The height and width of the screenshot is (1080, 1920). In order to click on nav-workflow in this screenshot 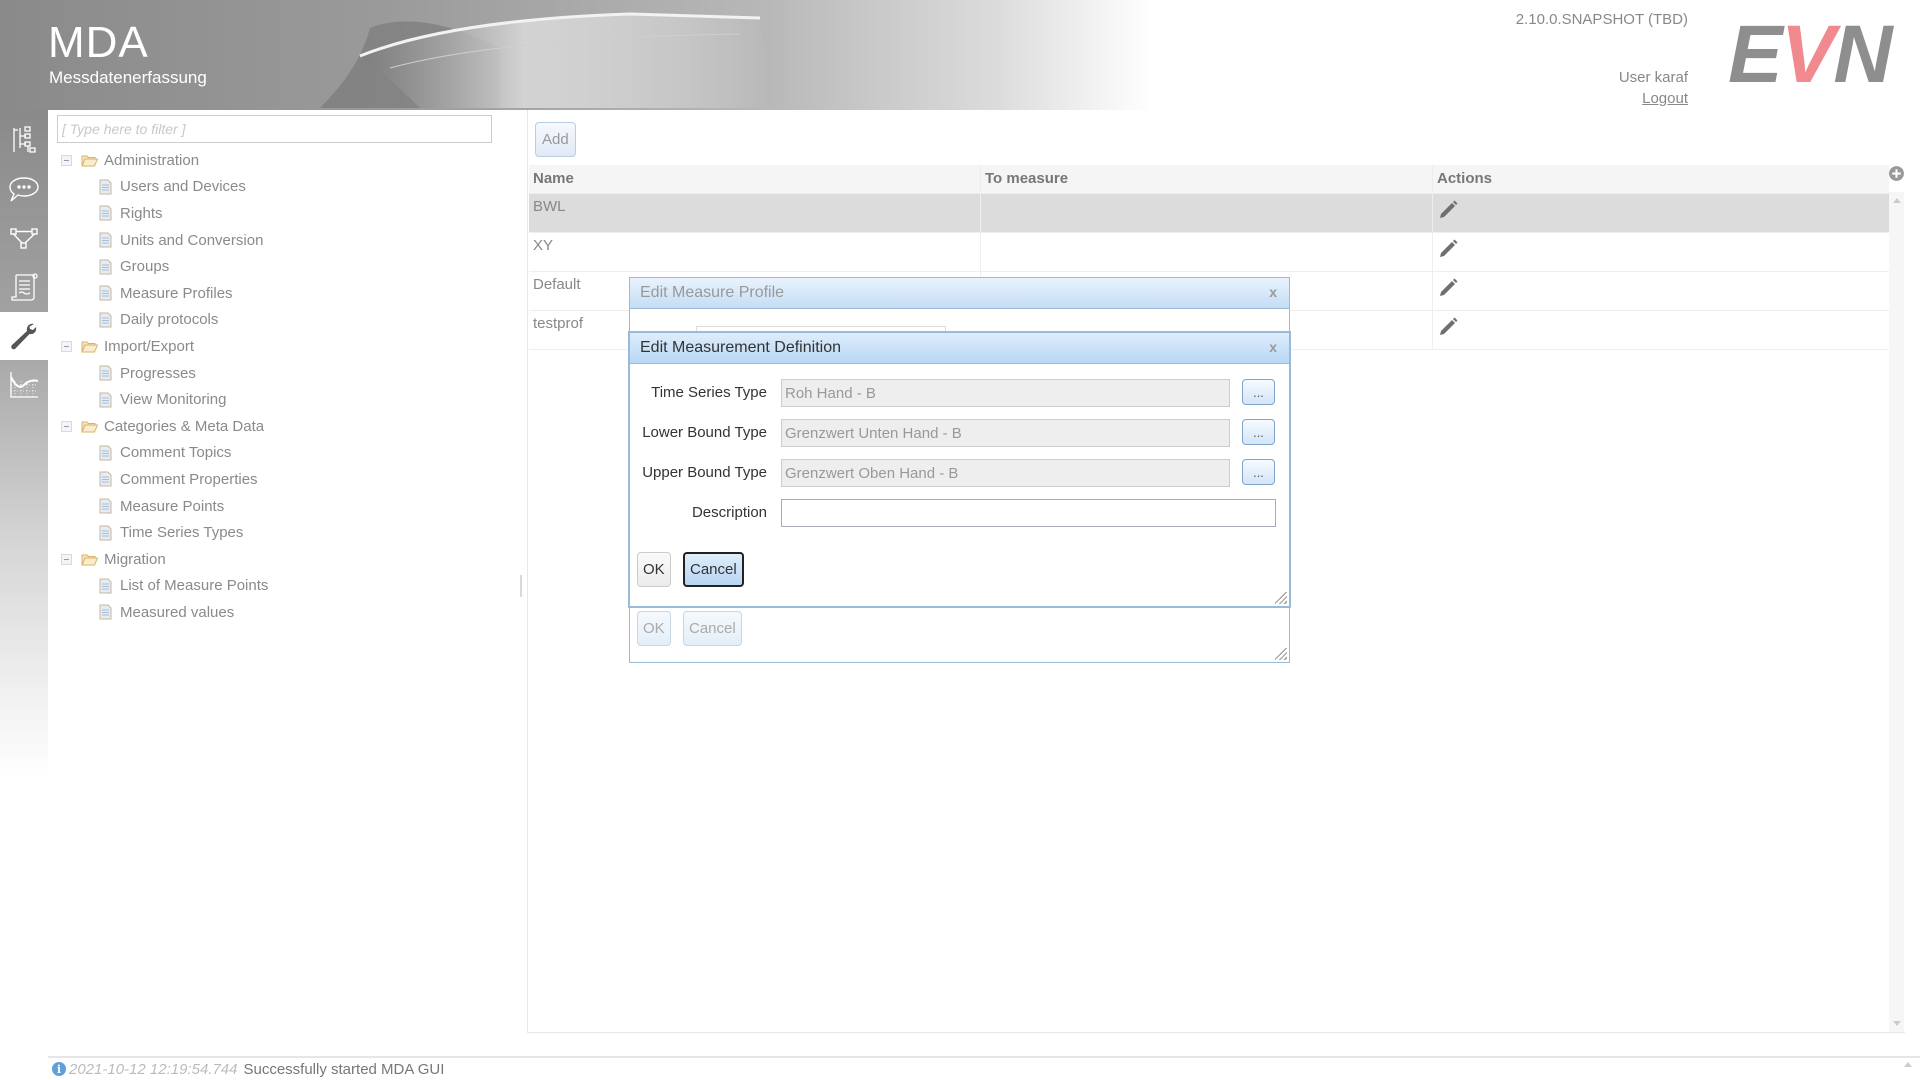, I will do `click(24, 238)`.